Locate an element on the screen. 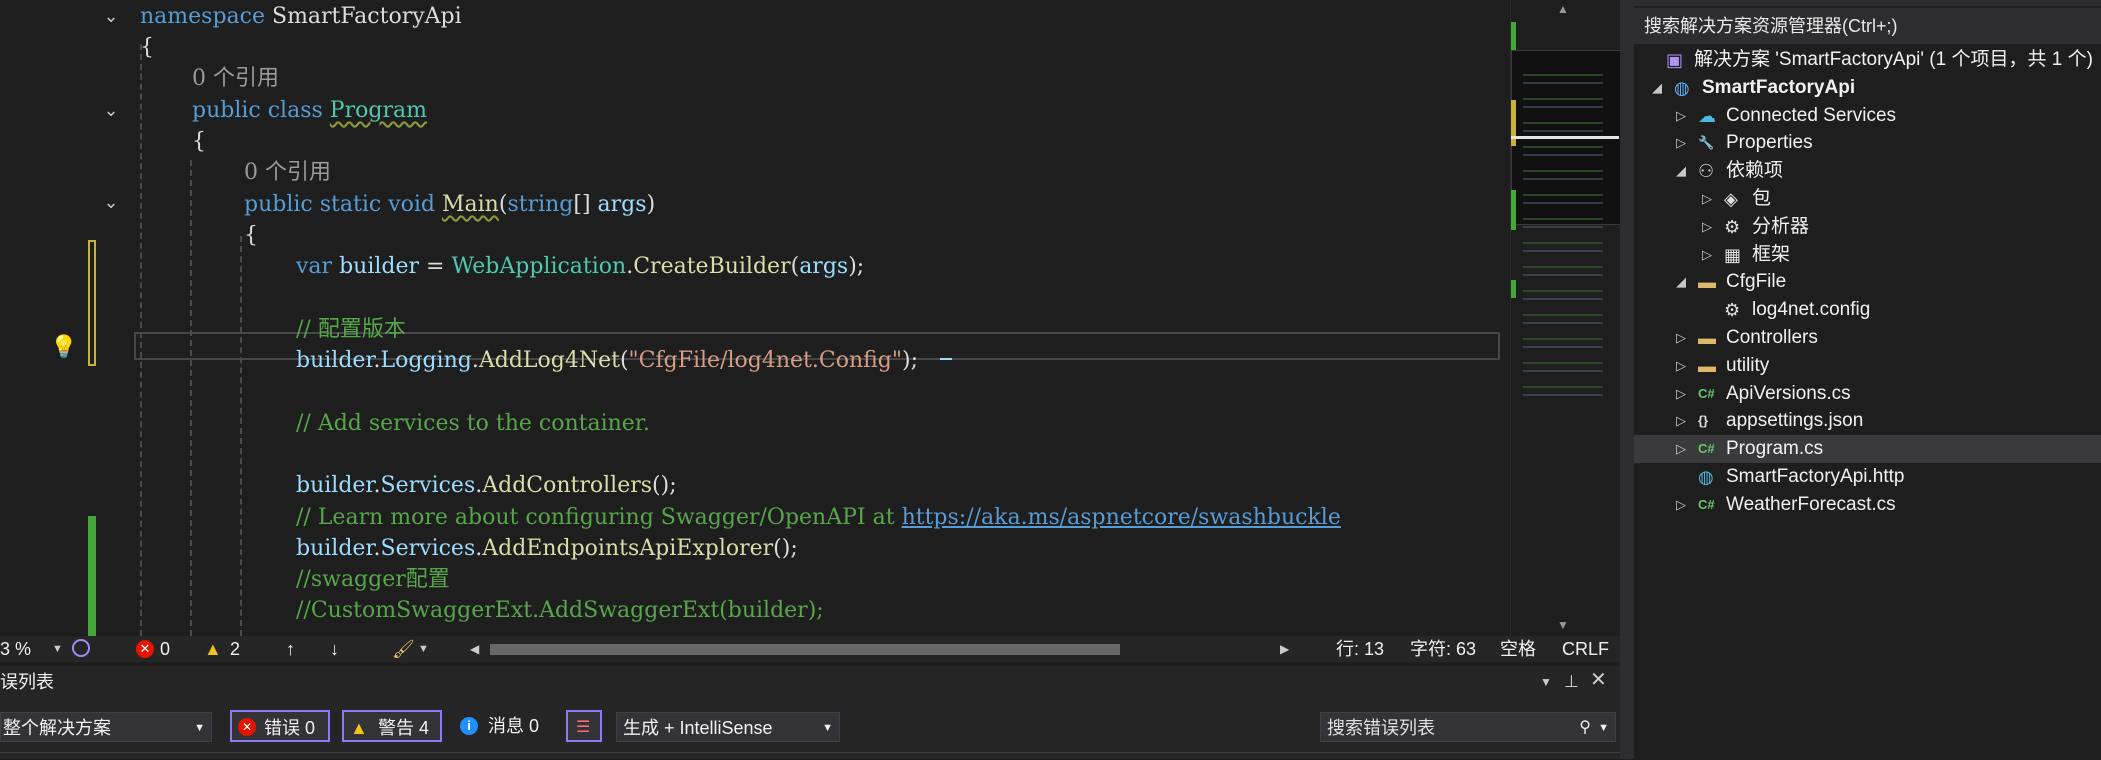 The image size is (2101, 760). code-line: // Add services to the container. is located at coordinates (473, 424).